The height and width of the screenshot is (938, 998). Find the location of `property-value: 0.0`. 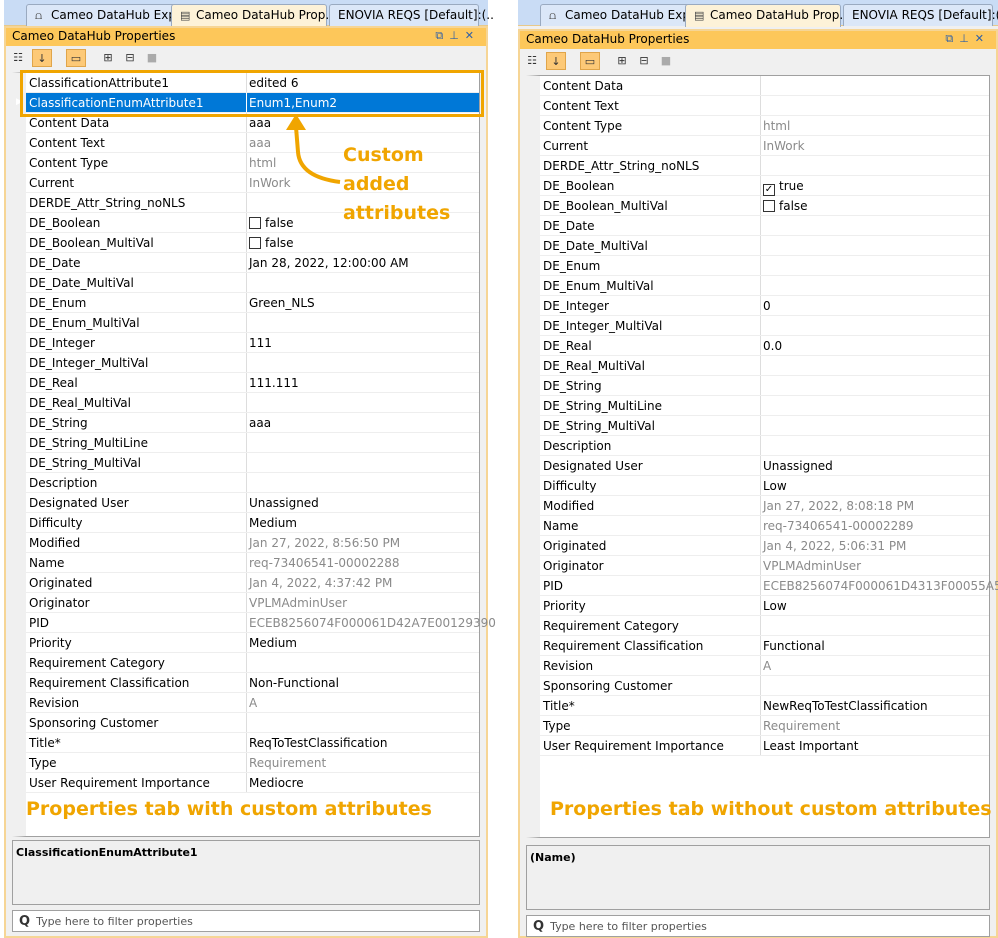

property-value: 0.0 is located at coordinates (772, 346).